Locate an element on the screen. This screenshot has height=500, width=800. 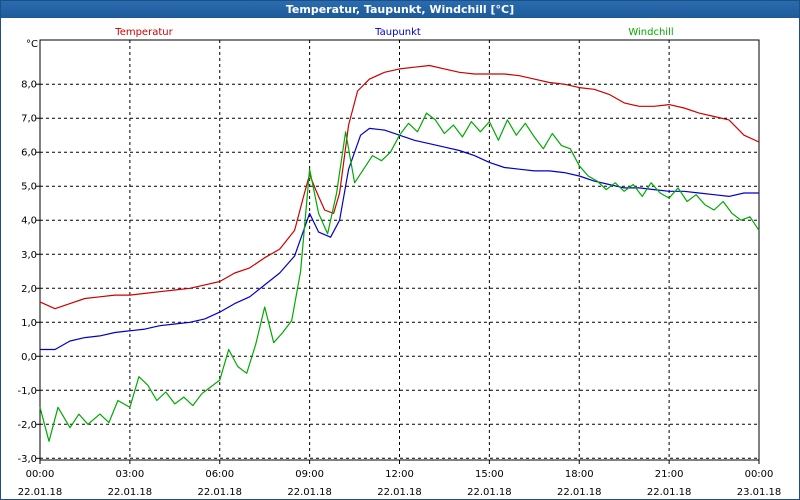
x-tick-time-label: 03:00 is located at coordinates (129, 474).